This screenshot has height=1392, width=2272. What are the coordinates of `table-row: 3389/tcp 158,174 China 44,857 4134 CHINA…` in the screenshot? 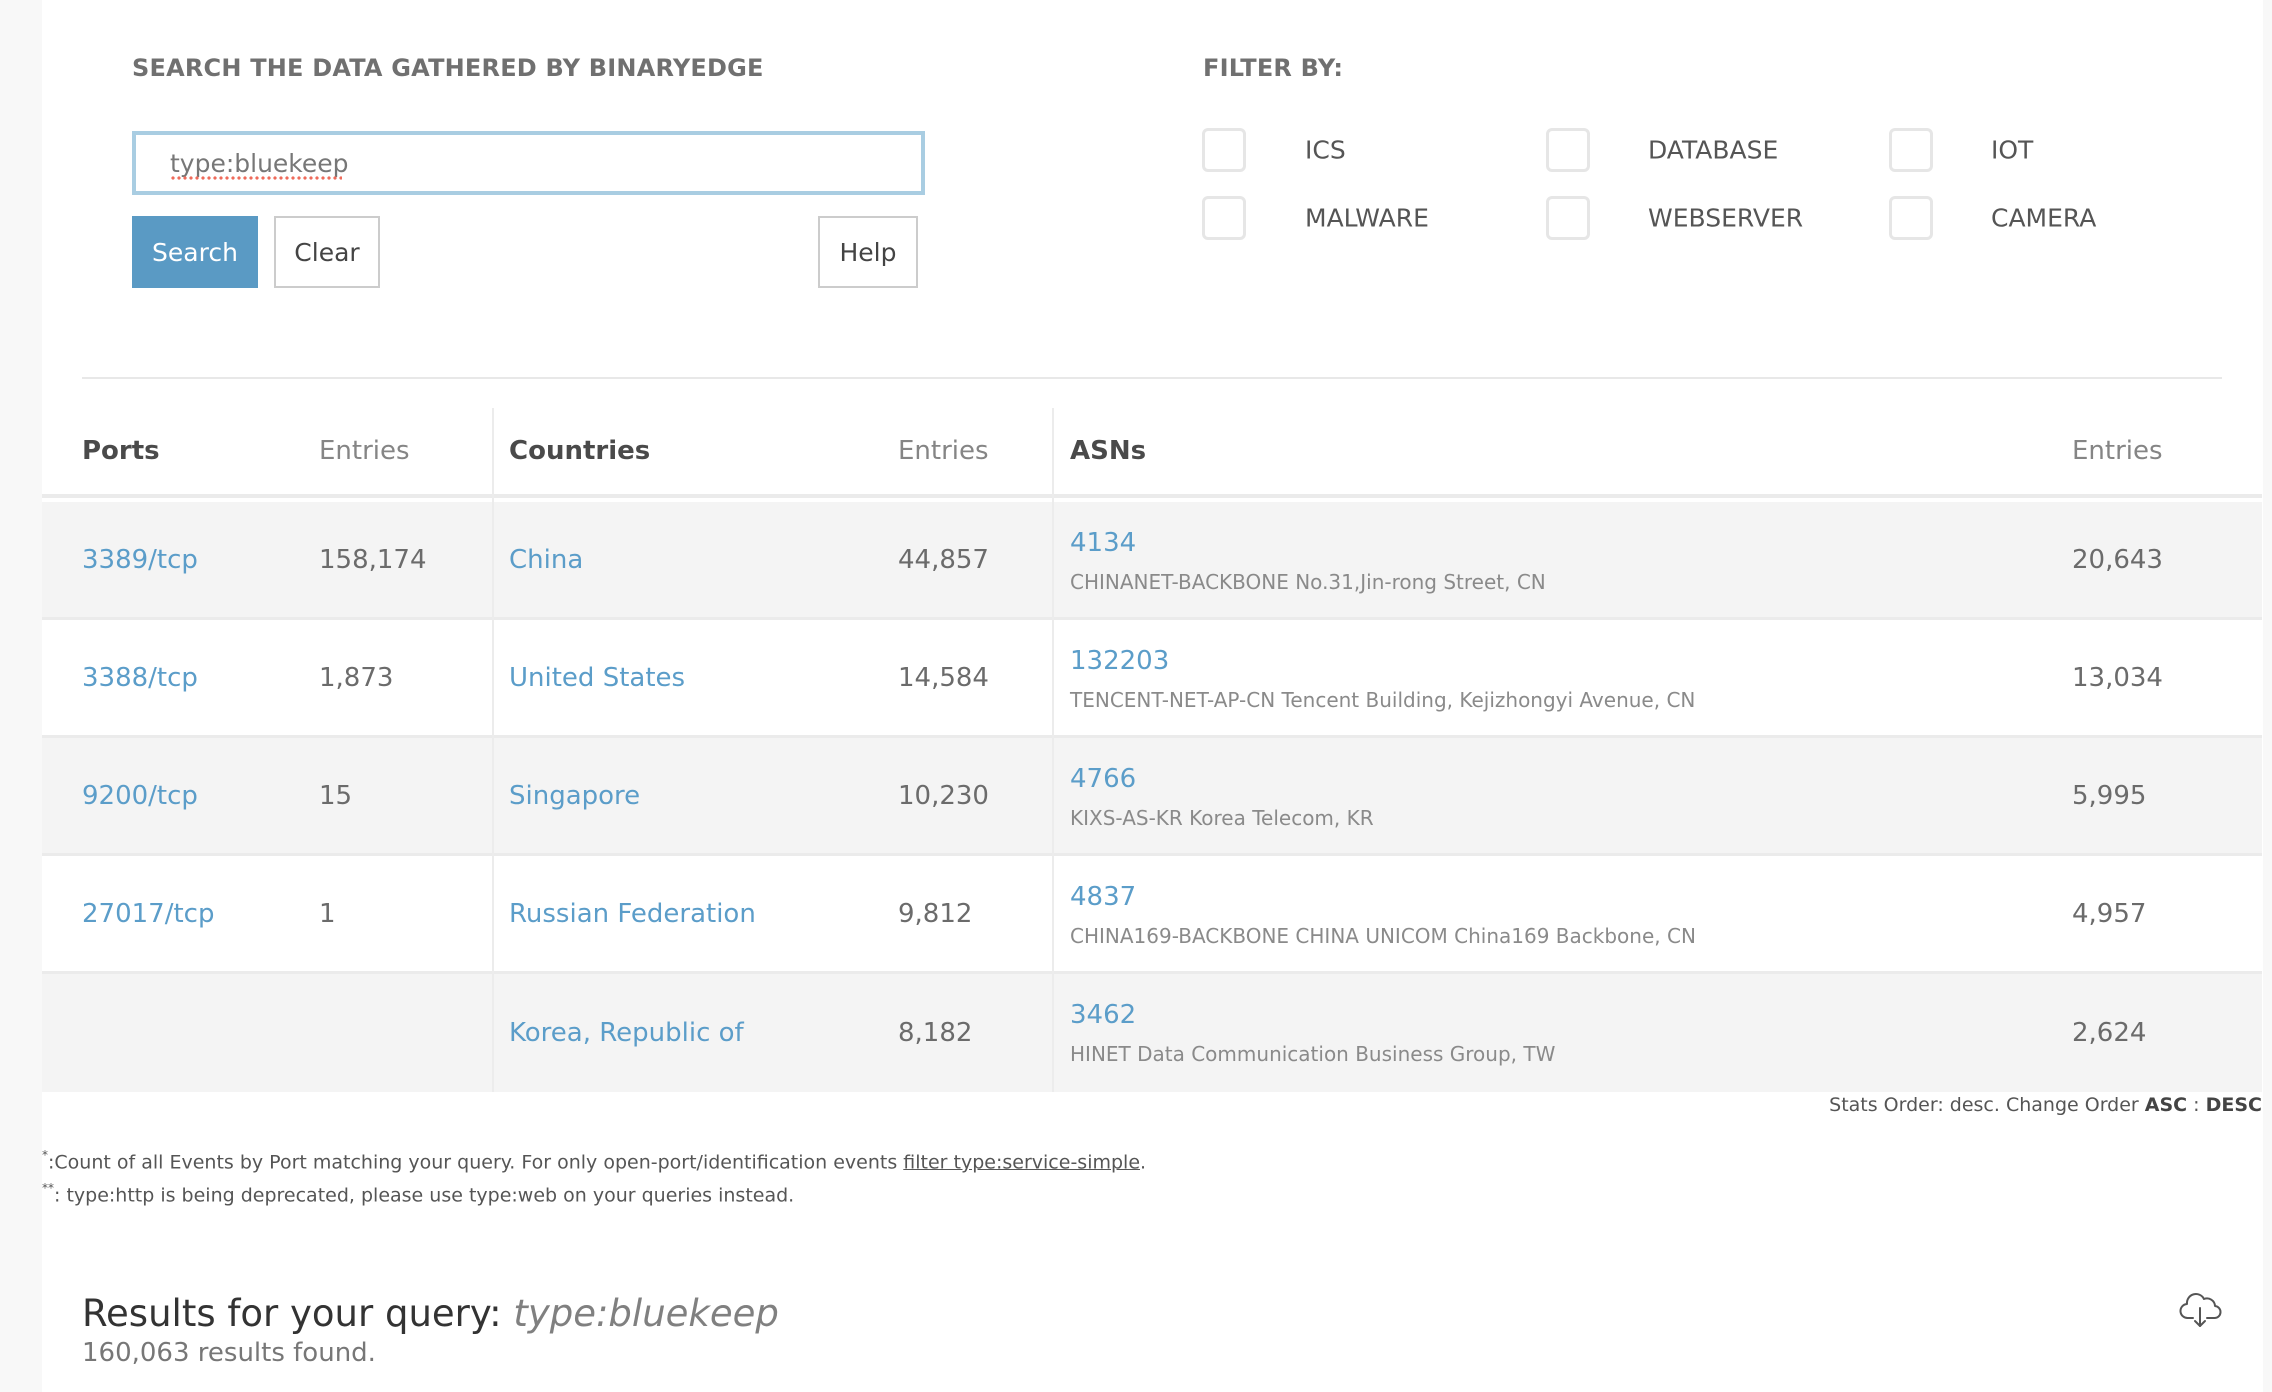 It's located at (1152, 561).